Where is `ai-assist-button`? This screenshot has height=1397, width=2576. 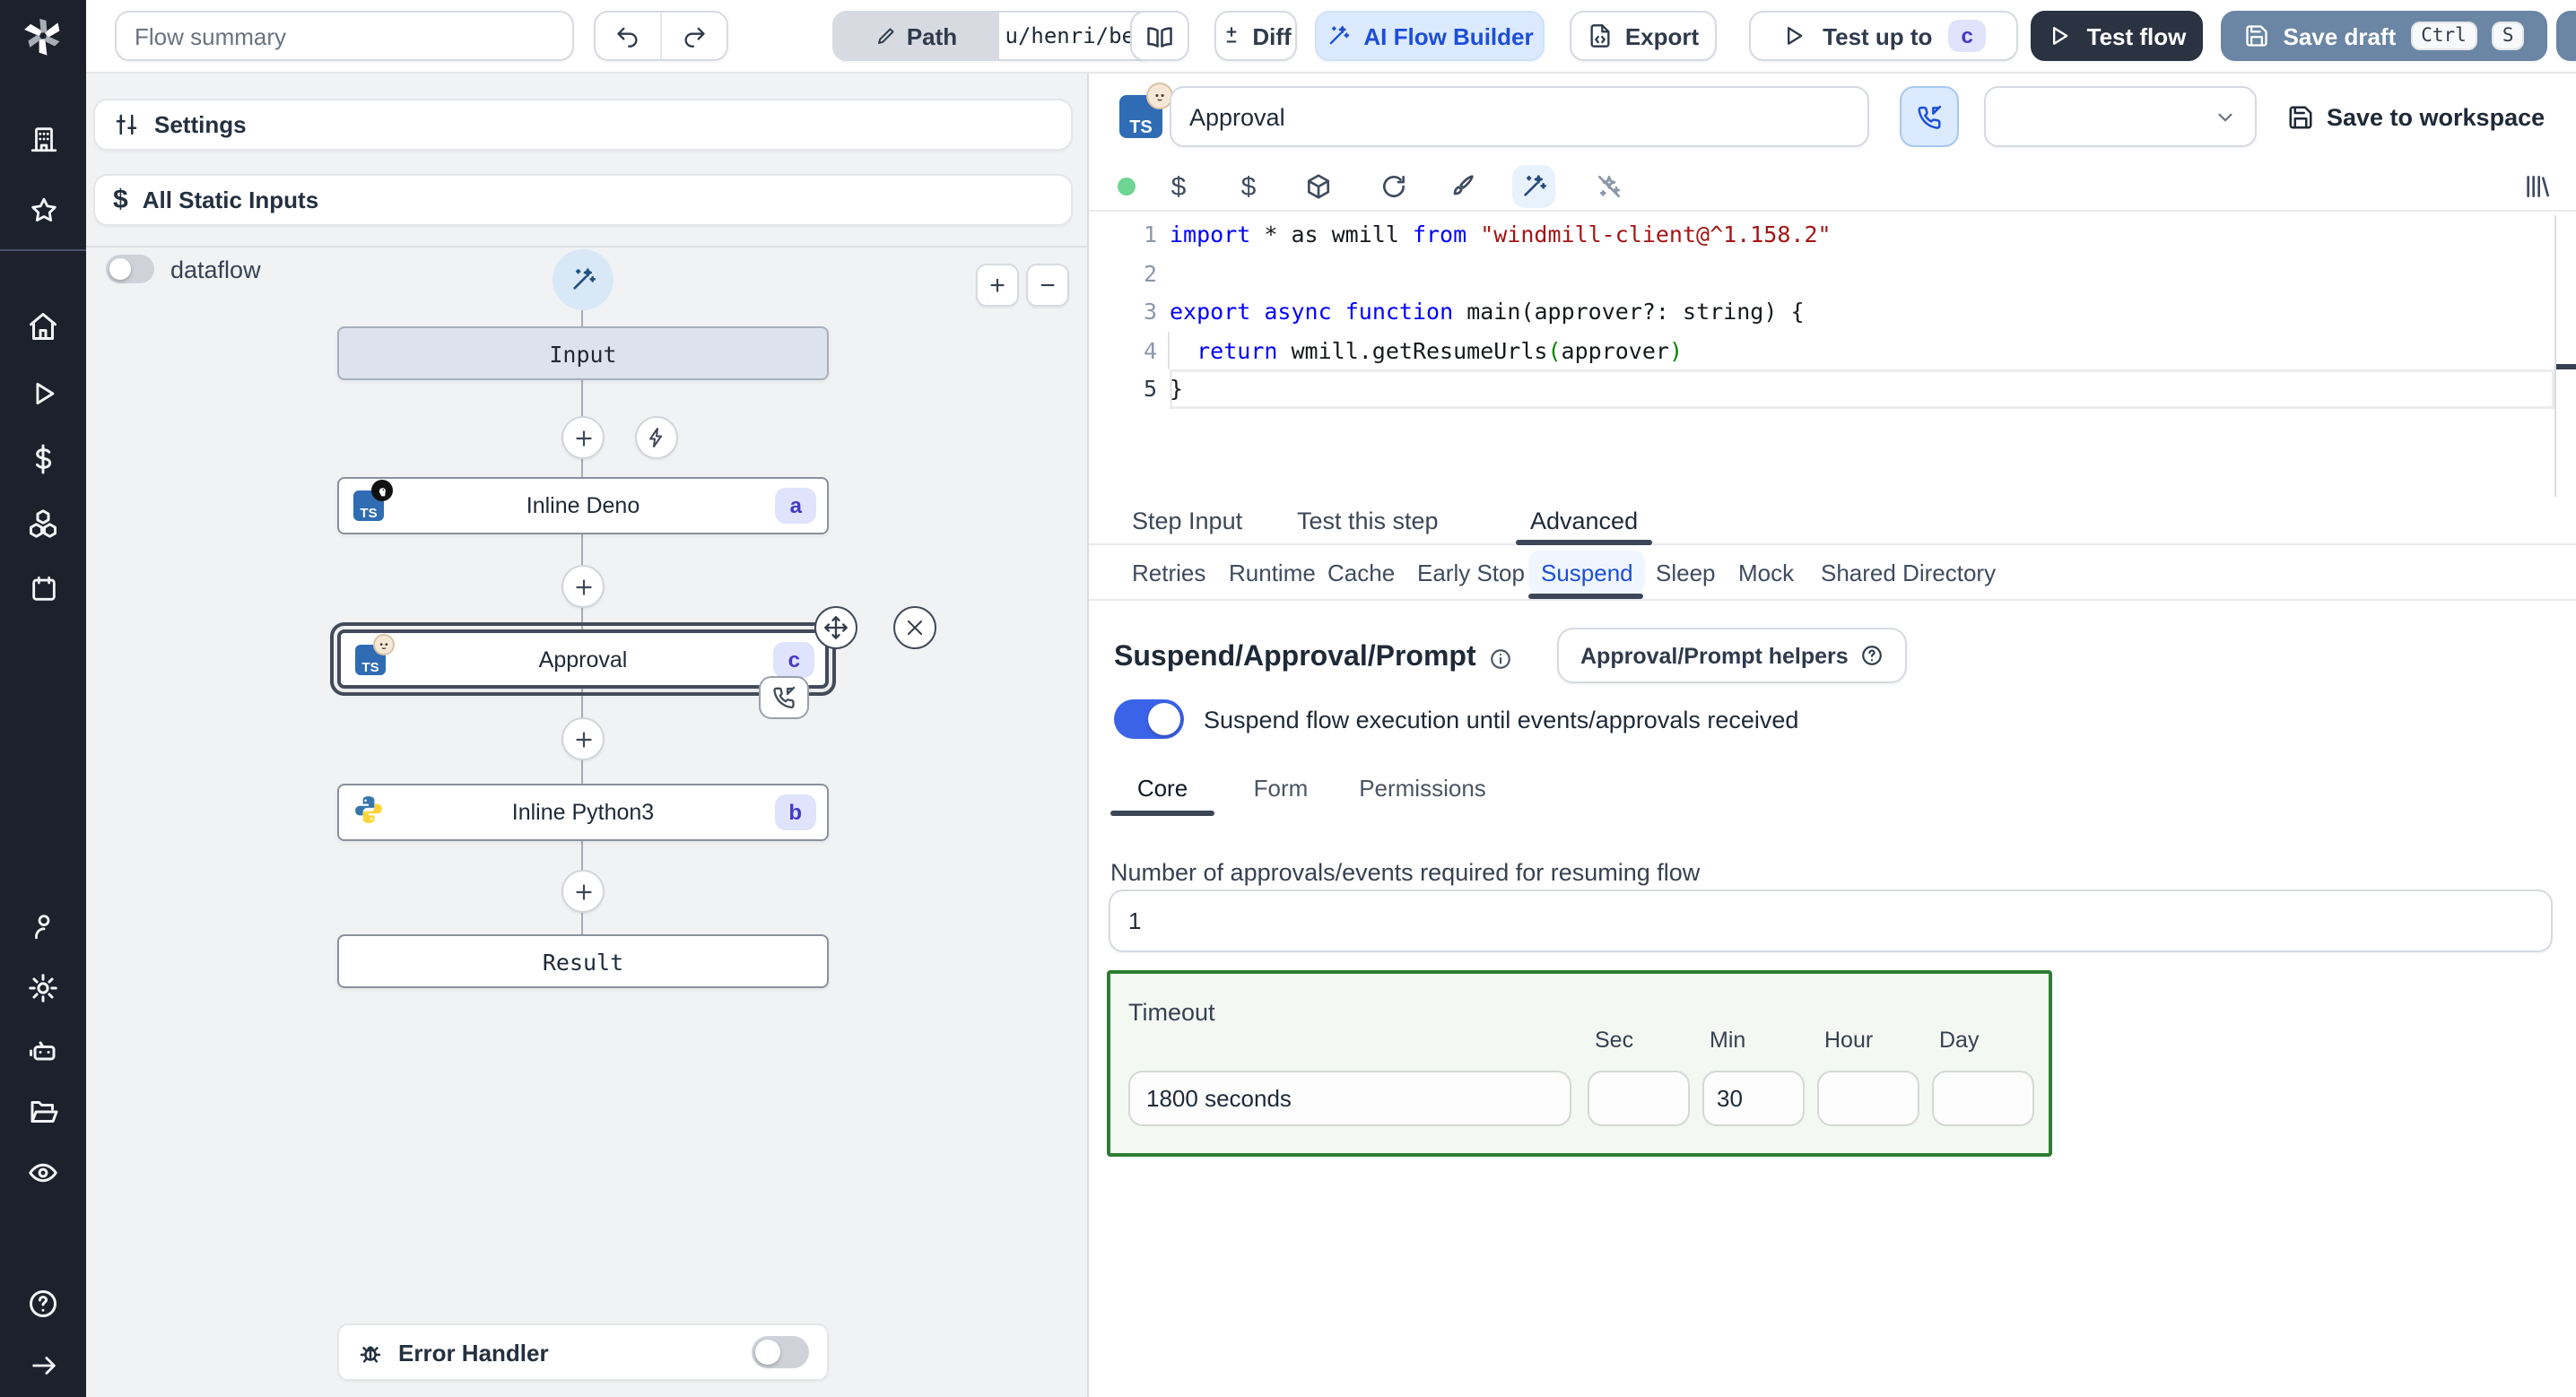 ai-assist-button is located at coordinates (1533, 186).